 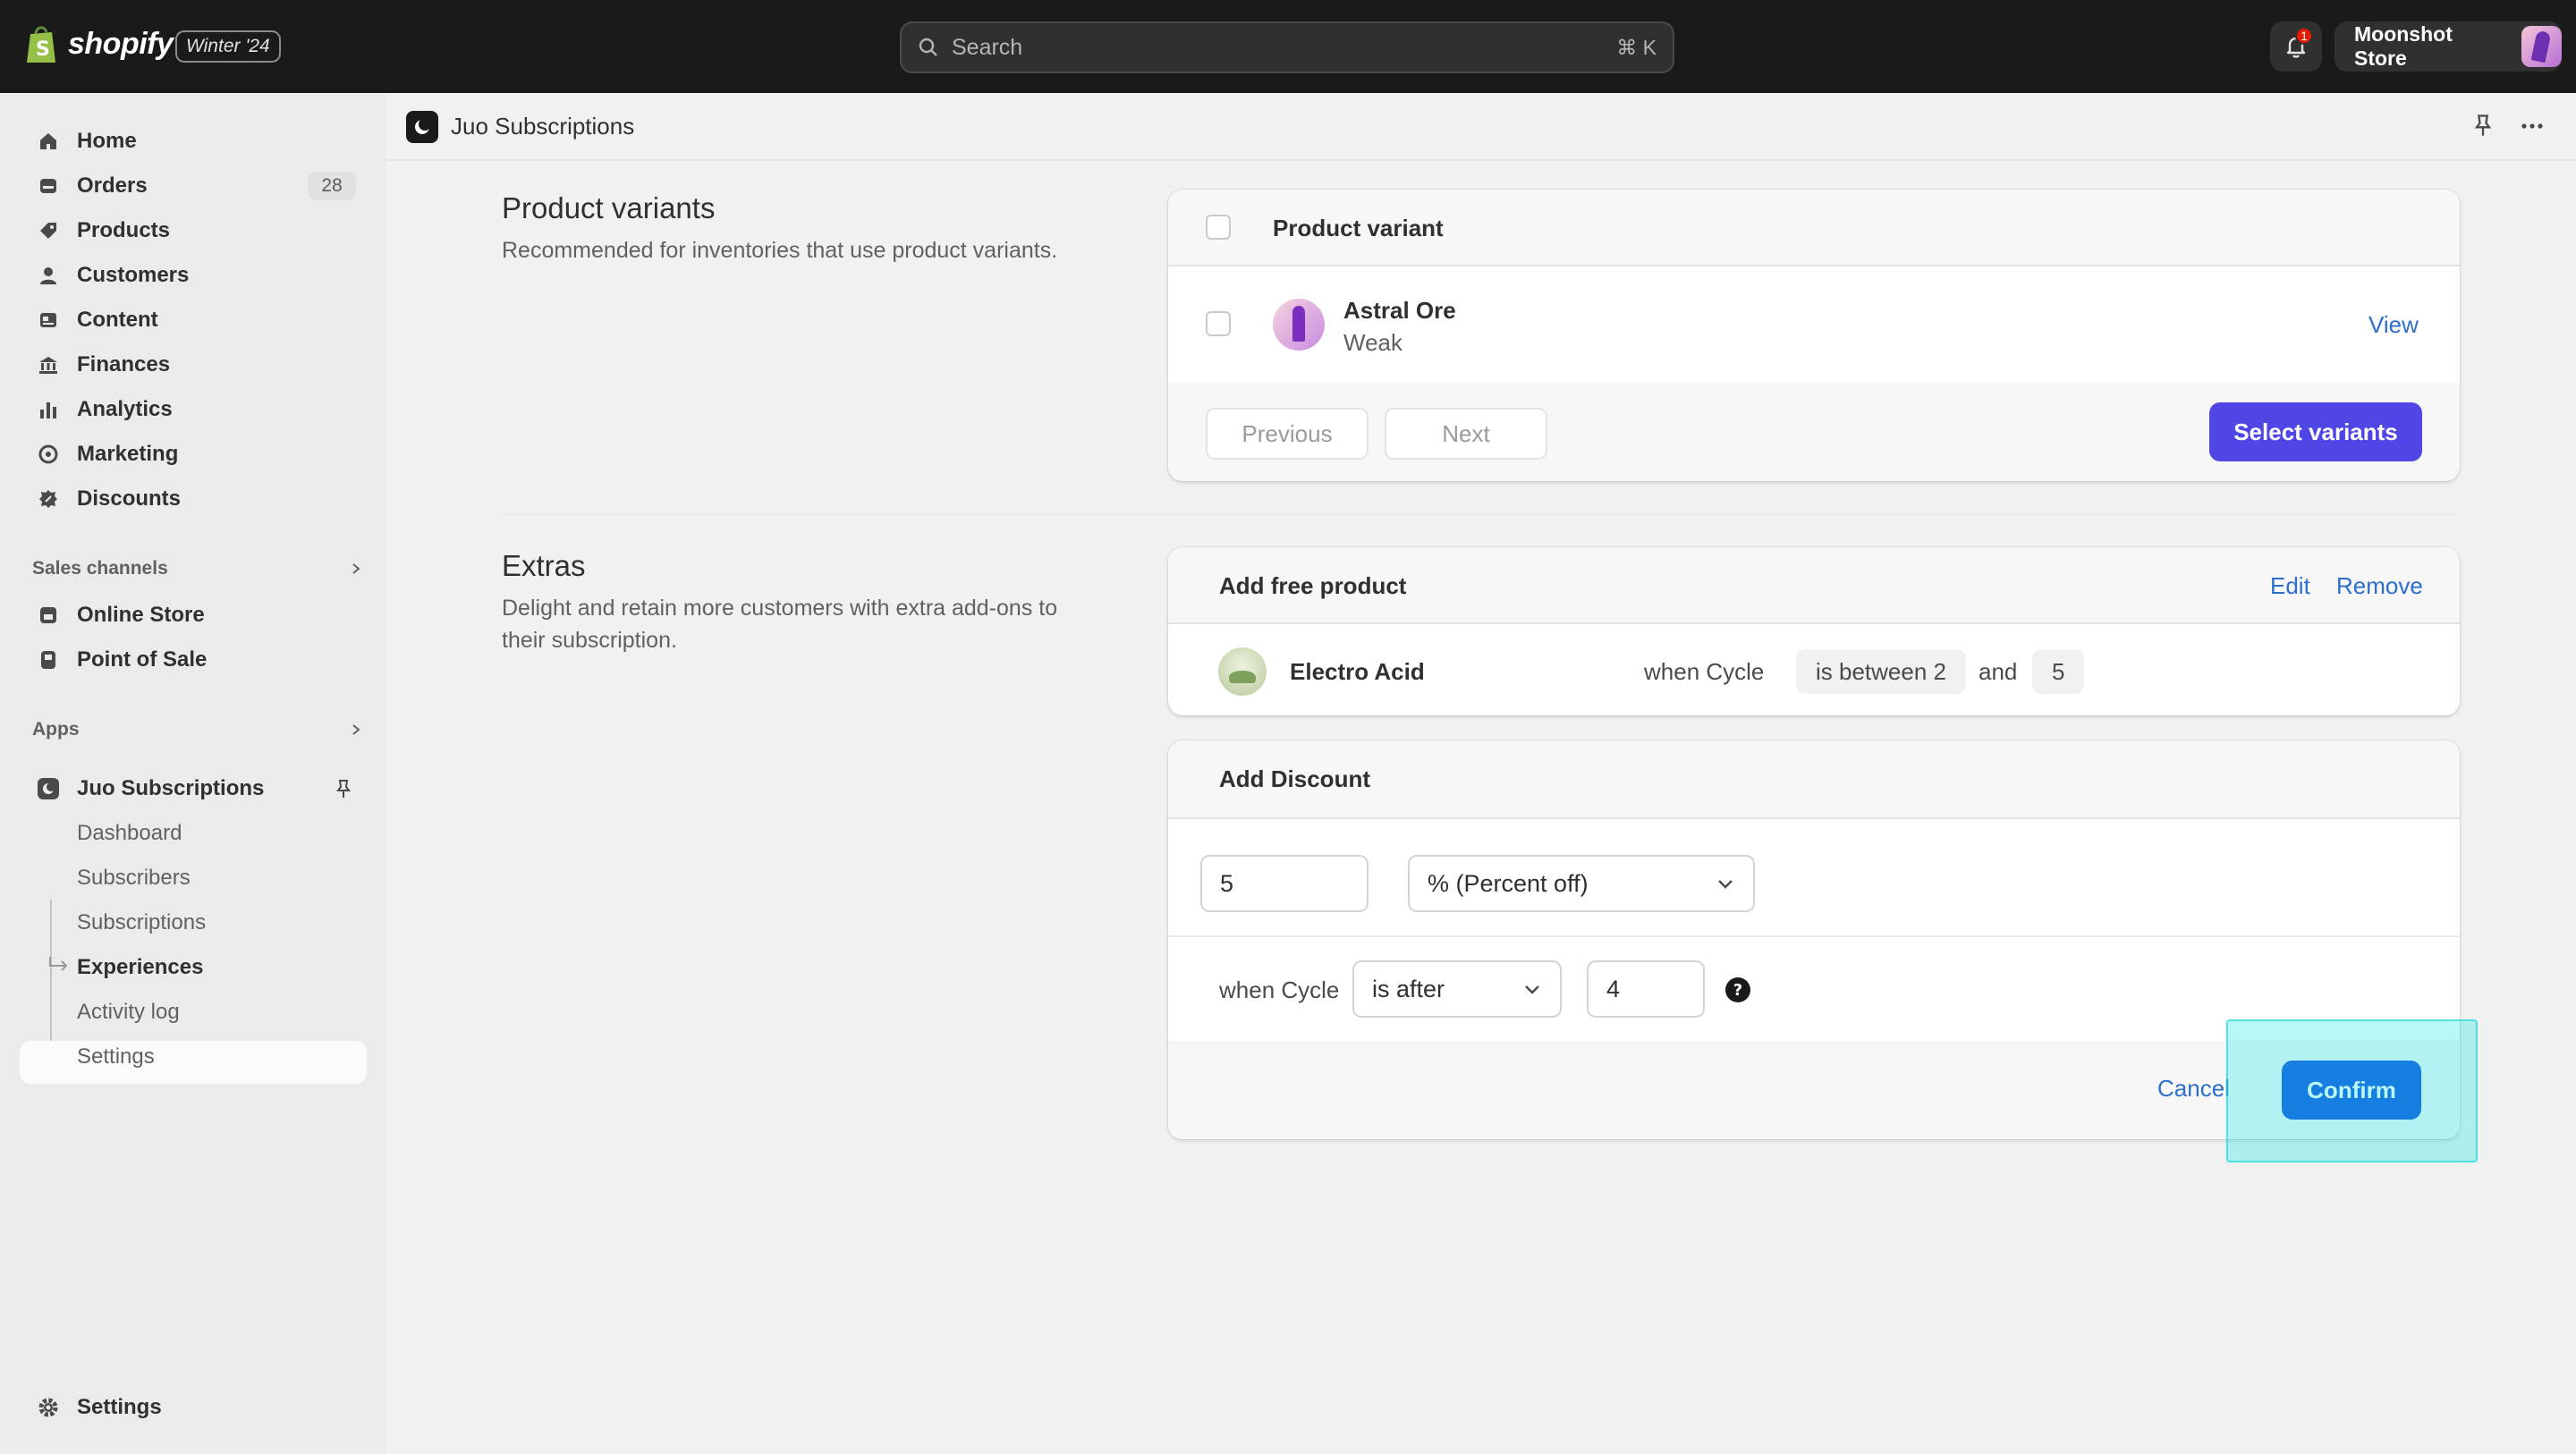 I want to click on apps-header: Apps, so click(x=197, y=729).